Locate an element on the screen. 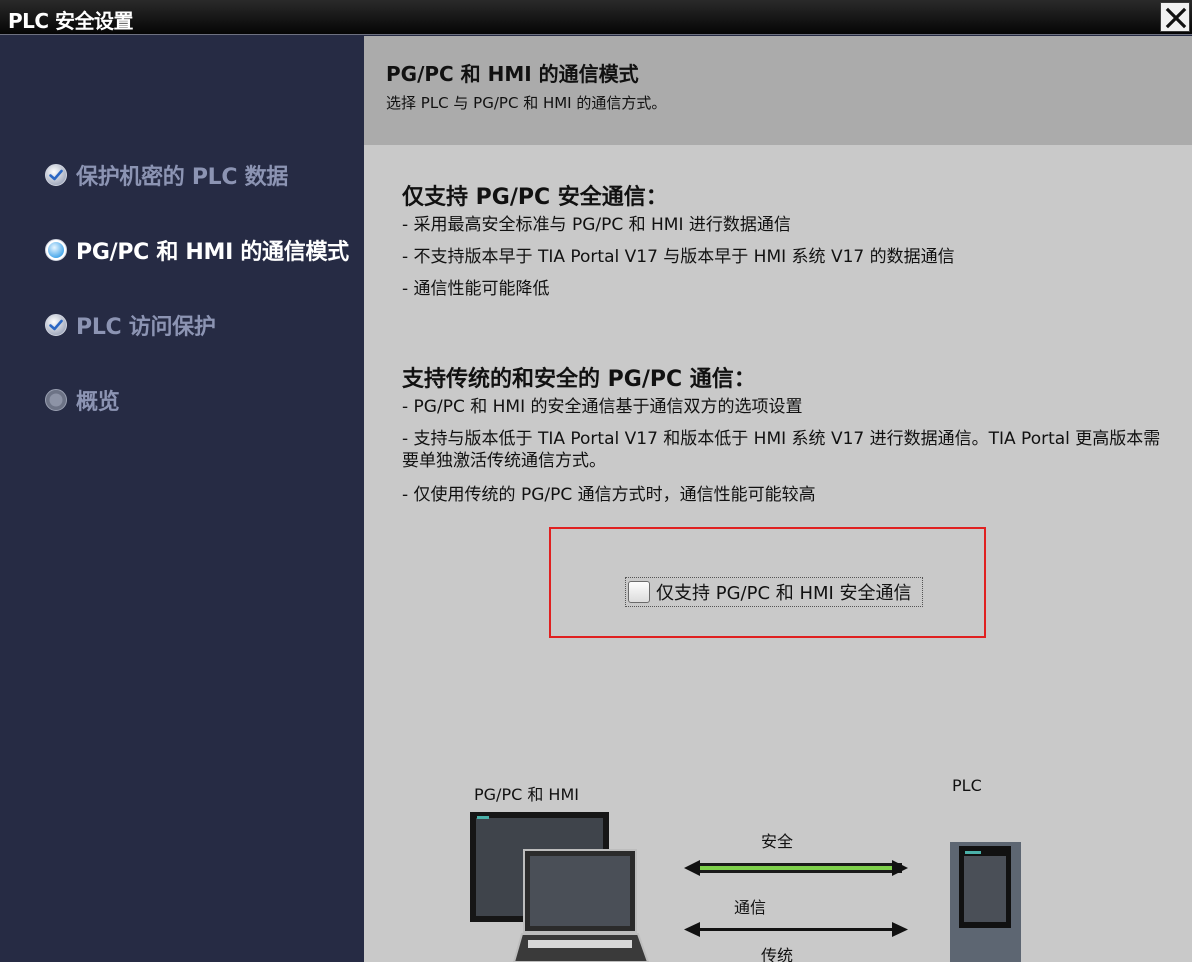  sidebar-item-comm-mode: PG/PC 和 HMI 的通信模式 is located at coordinates (196, 250).